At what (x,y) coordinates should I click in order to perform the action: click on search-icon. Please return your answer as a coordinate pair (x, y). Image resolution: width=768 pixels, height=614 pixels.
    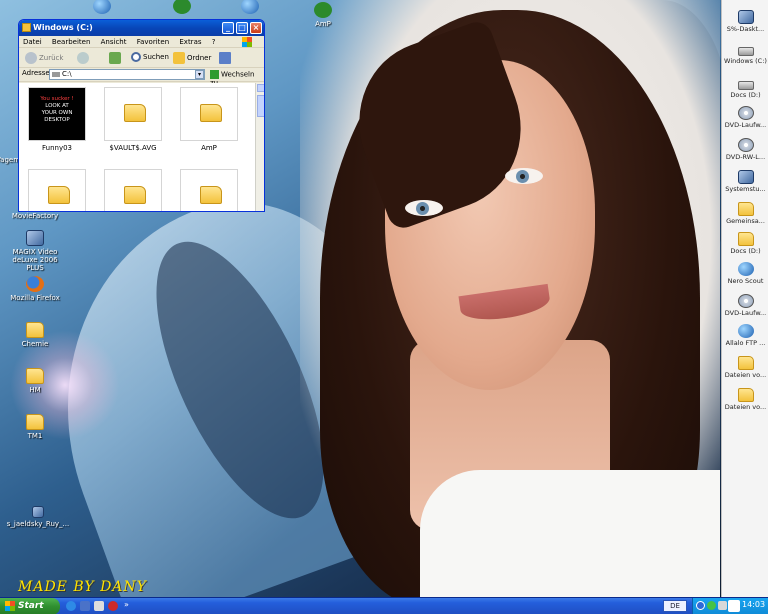
    Looking at the image, I should click on (136, 57).